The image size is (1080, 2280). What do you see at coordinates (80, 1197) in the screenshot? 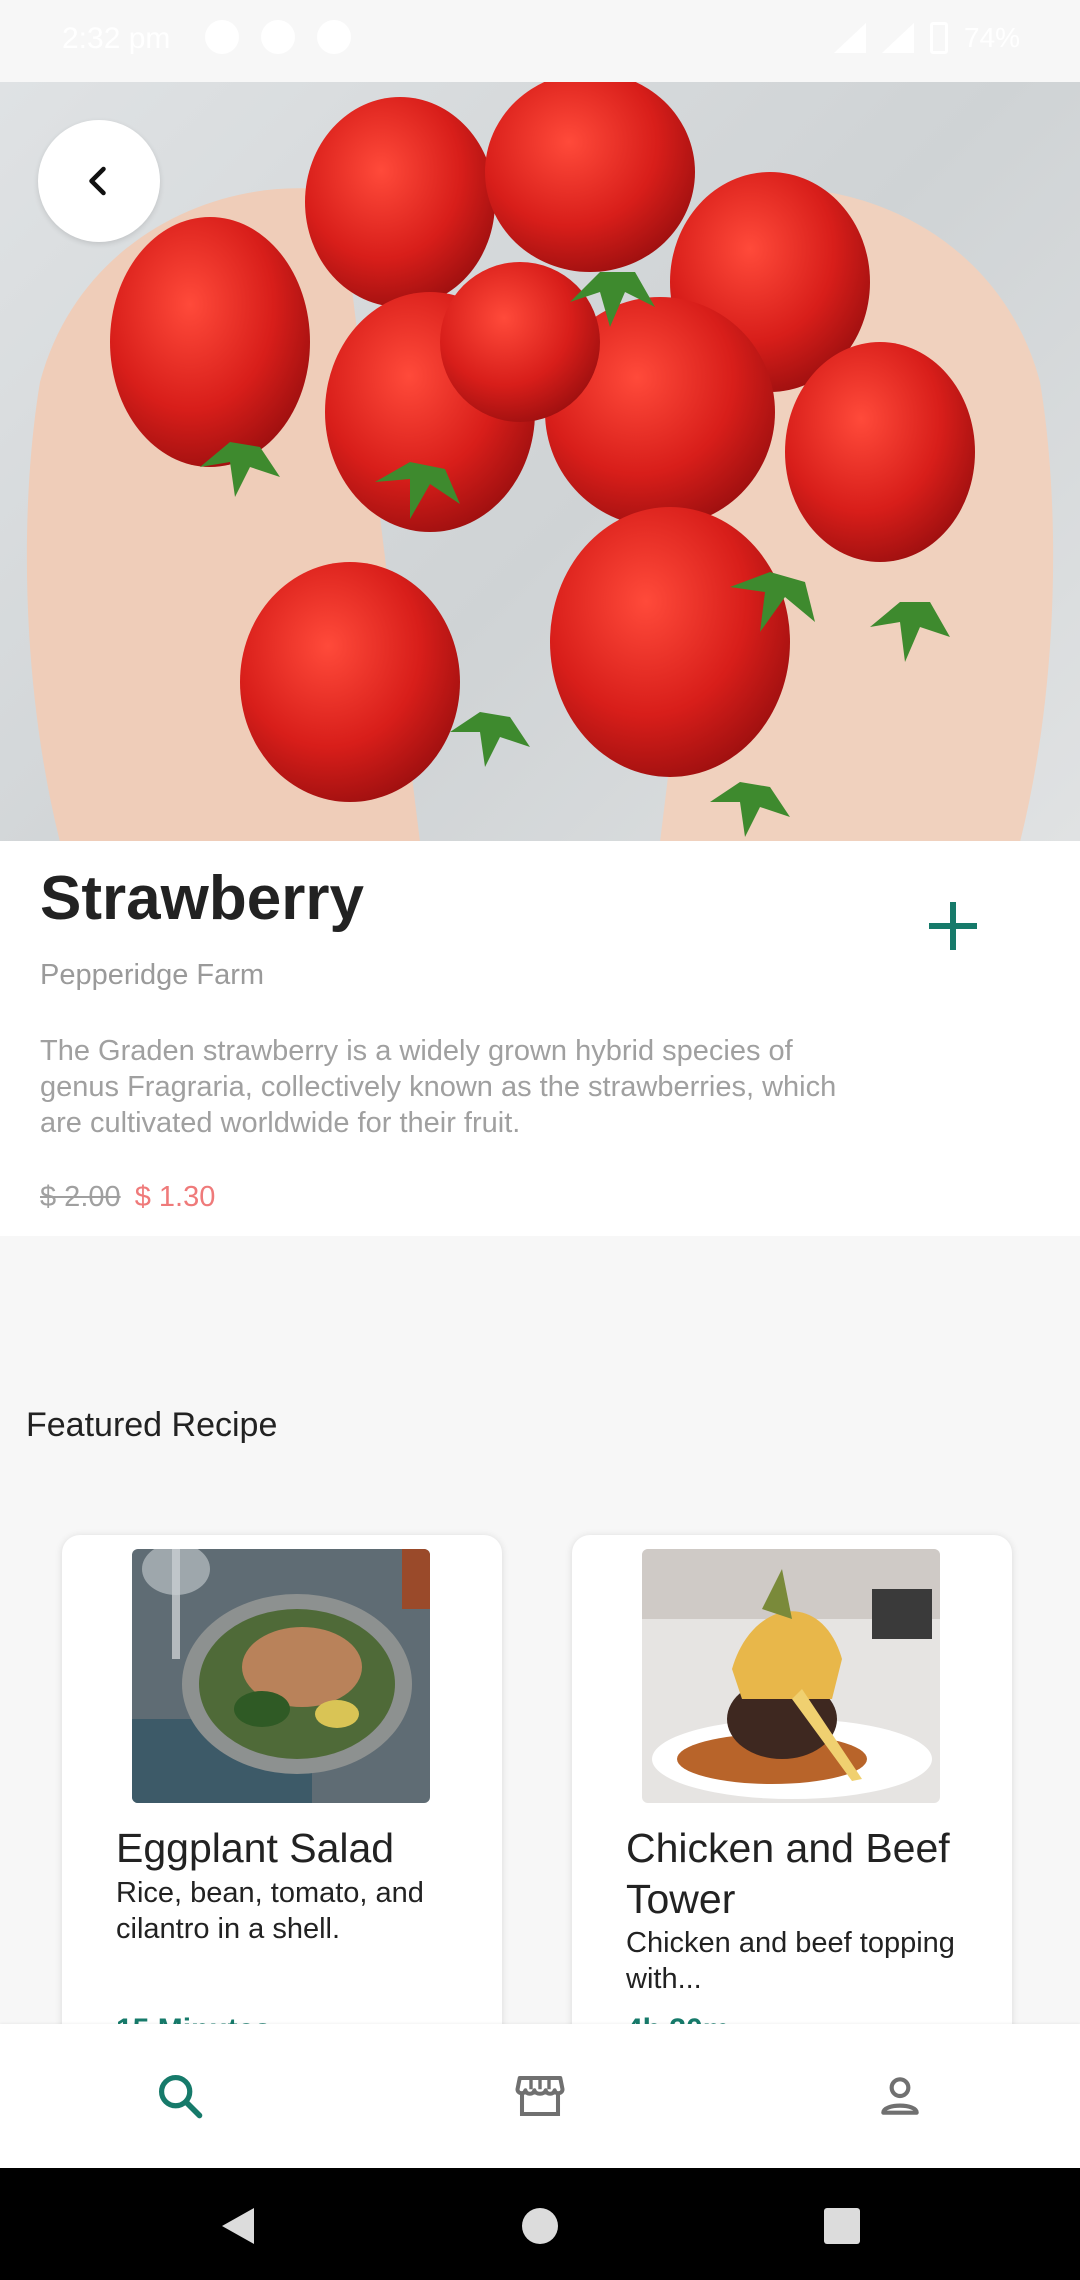
I see `price-original: $ 2.00` at bounding box center [80, 1197].